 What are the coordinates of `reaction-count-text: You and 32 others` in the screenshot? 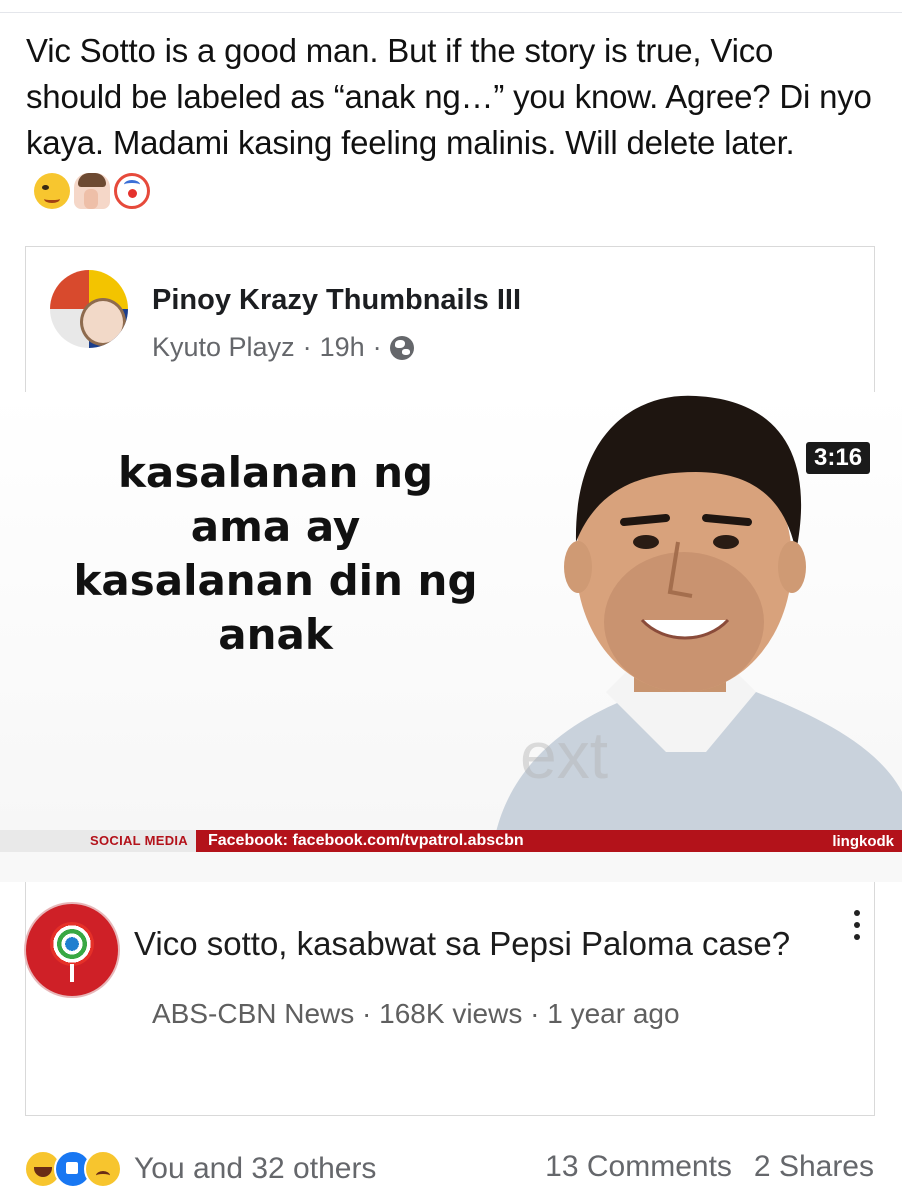 It's located at (255, 1169).